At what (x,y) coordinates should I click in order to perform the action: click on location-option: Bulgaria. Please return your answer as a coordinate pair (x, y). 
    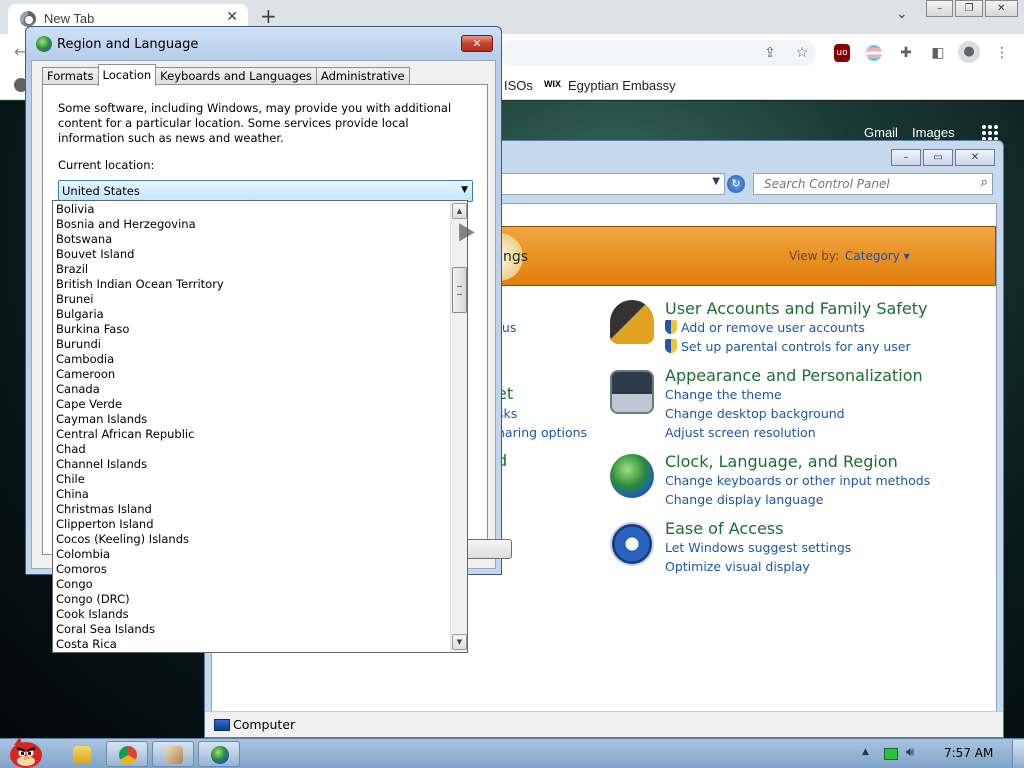
    Looking at the image, I should click on (251, 314).